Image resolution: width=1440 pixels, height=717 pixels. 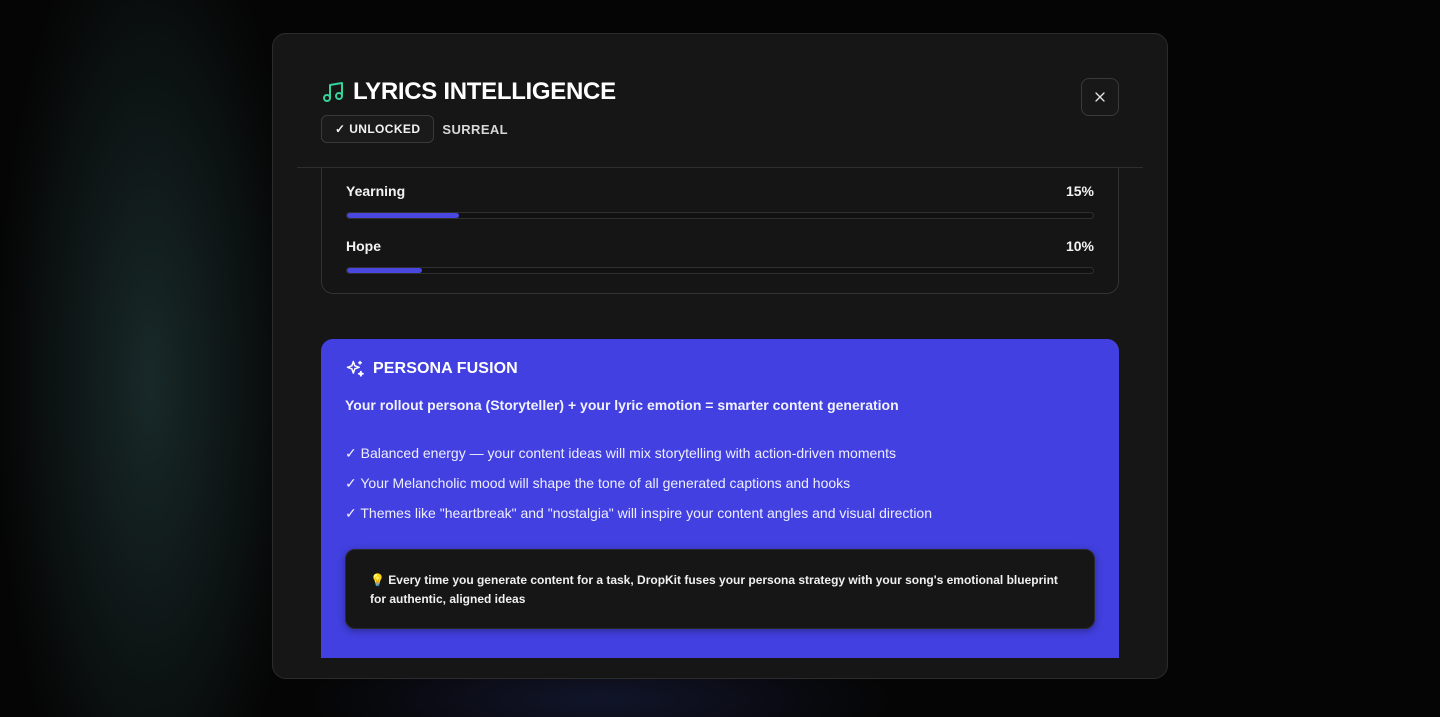 What do you see at coordinates (720, 101) in the screenshot?
I see `modal-header: LYRICS INTELLIGENCE ✓ UNLOCKED SURREAL` at bounding box center [720, 101].